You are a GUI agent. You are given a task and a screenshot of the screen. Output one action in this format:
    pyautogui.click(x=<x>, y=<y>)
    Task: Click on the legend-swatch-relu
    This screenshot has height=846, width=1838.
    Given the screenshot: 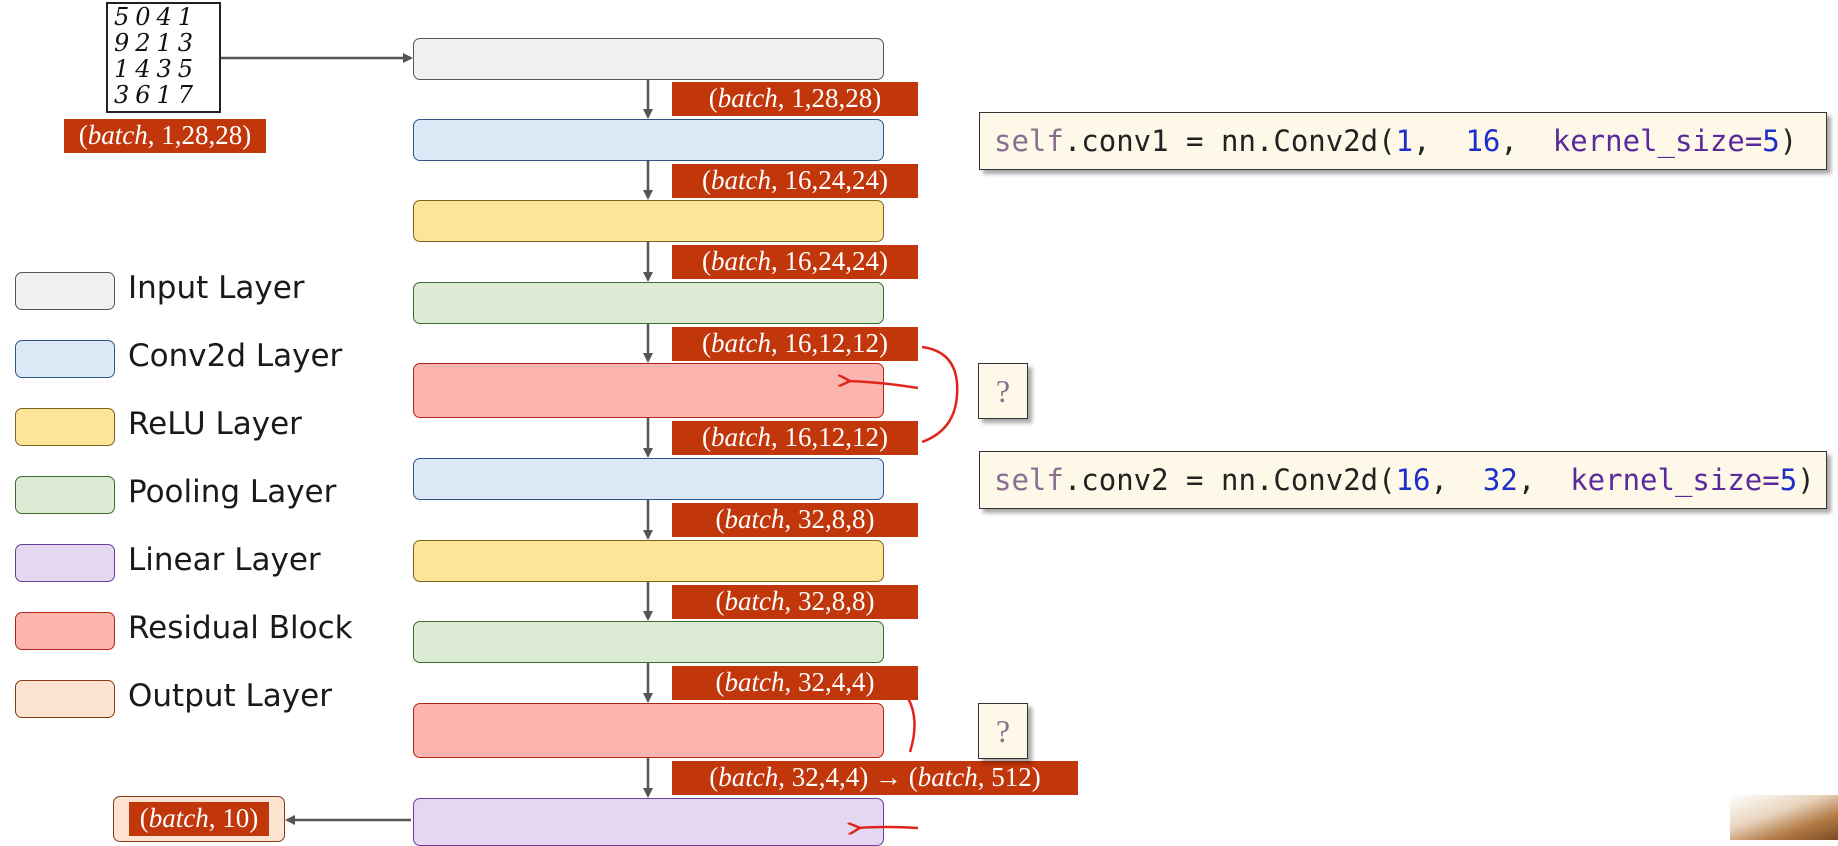 What is the action you would take?
    pyautogui.click(x=65, y=427)
    